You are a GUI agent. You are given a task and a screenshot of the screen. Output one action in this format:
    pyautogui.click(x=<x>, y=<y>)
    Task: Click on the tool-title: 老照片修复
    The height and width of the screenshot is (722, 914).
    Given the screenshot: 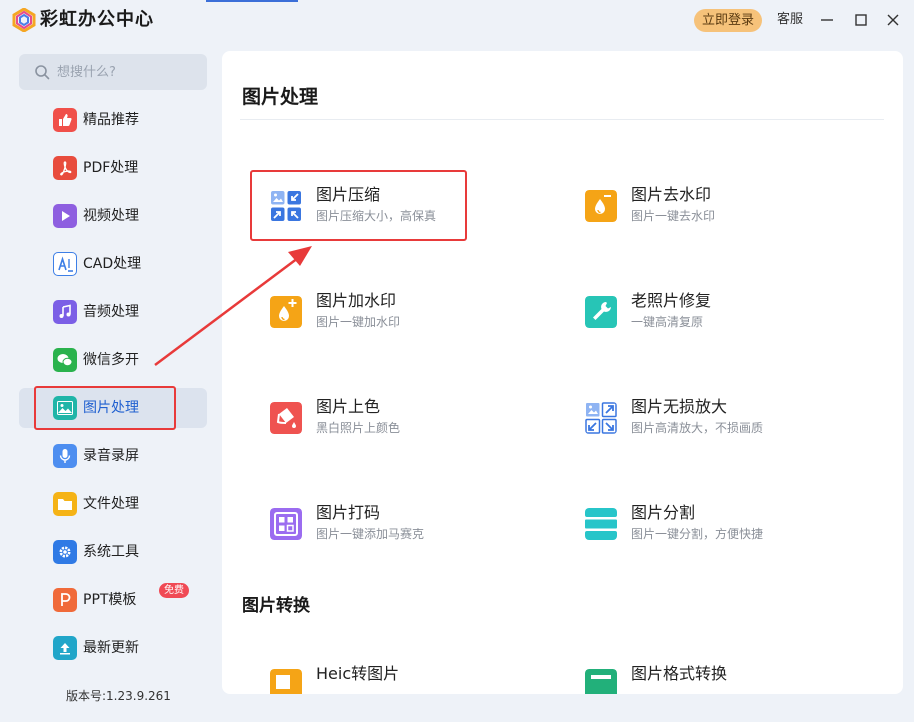 What is the action you would take?
    pyautogui.click(x=671, y=300)
    